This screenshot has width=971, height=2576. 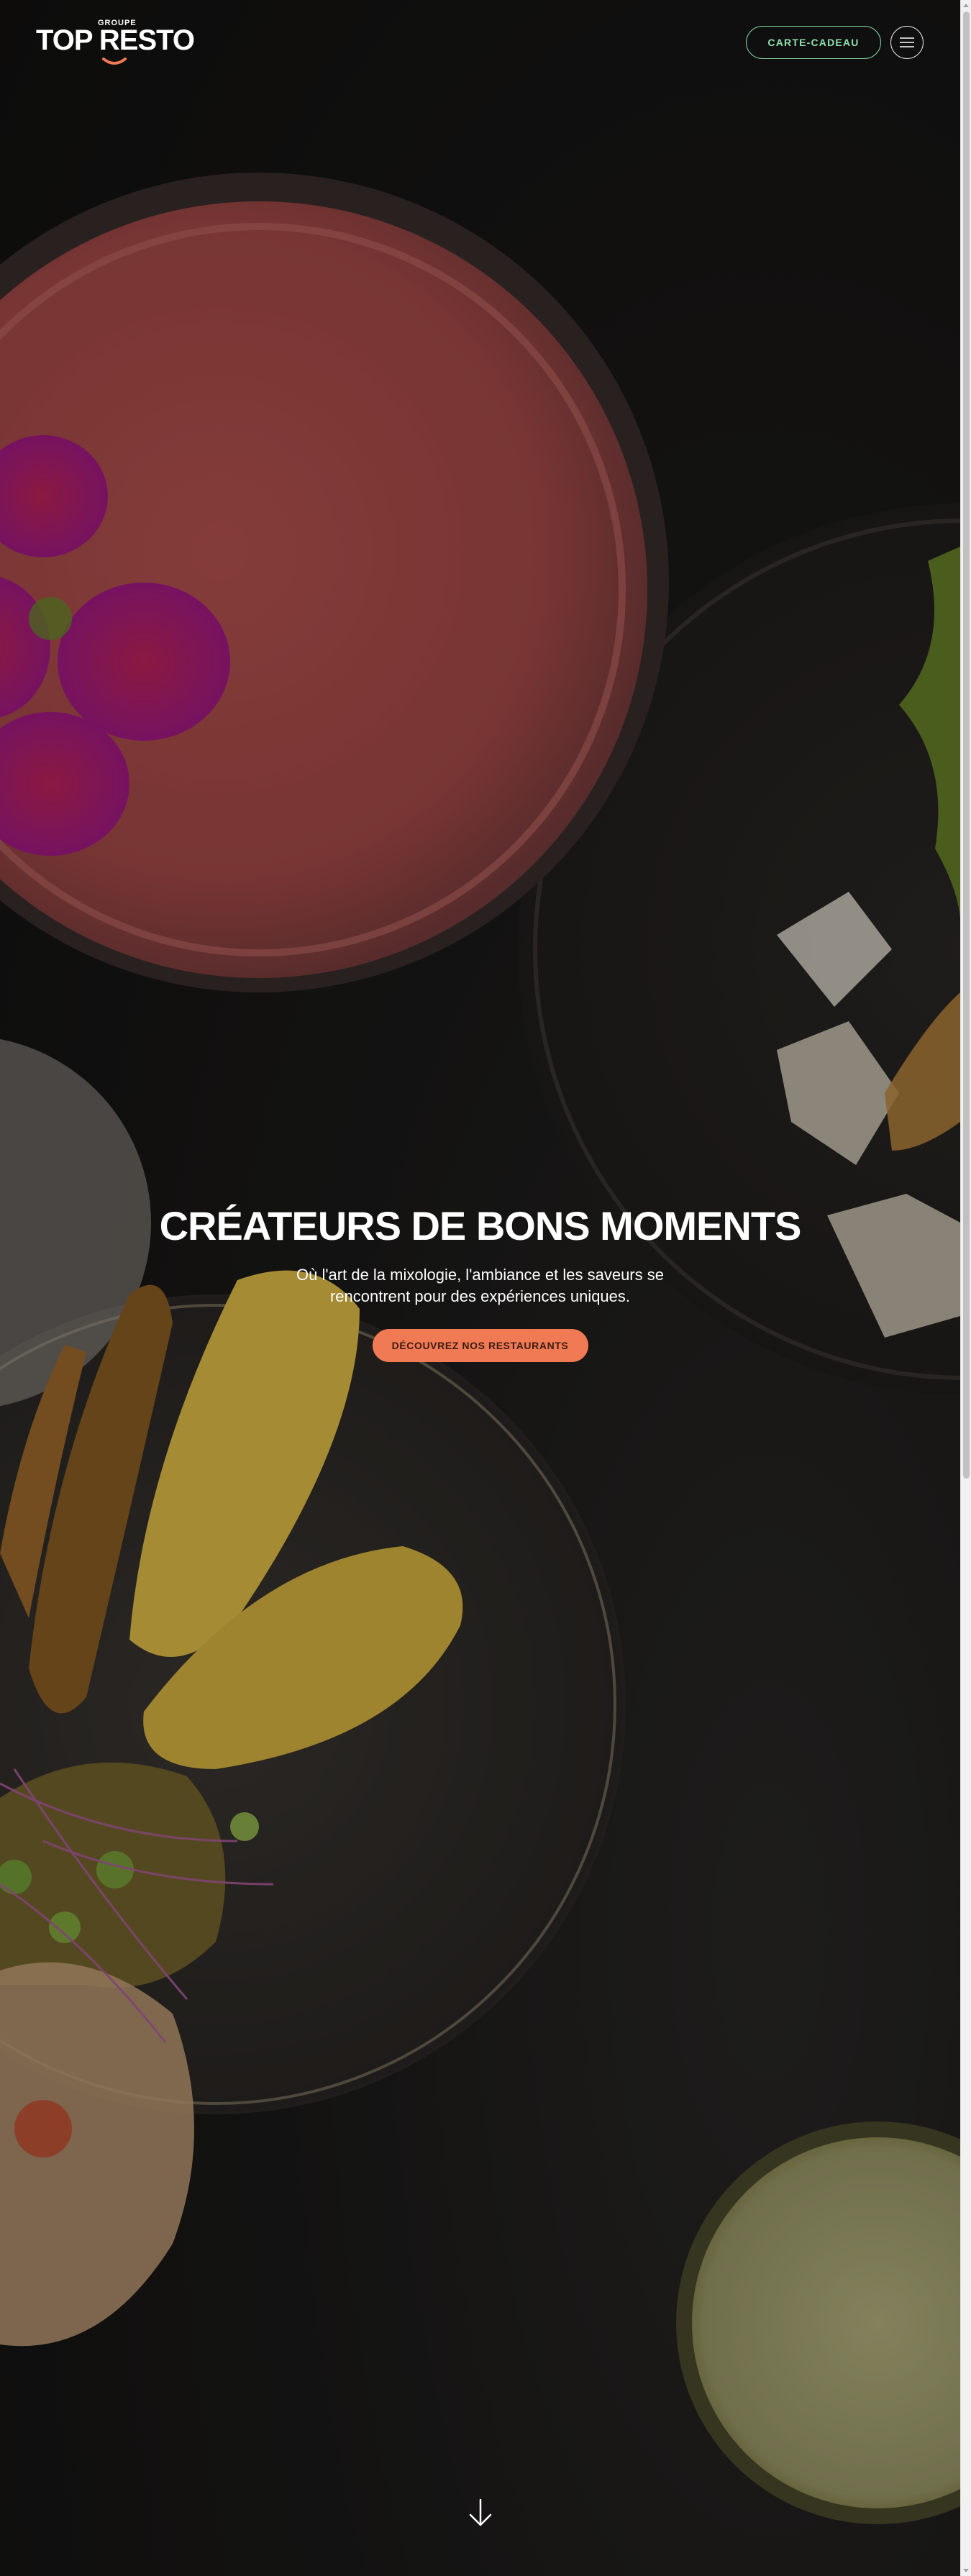 I want to click on hamburger-menu-icon, so click(x=907, y=42).